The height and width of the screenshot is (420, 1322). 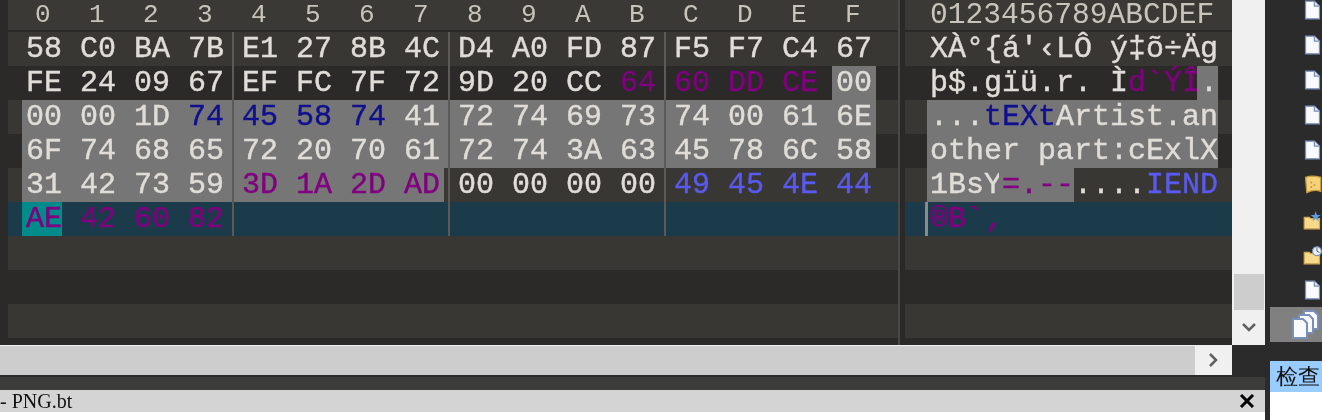 What do you see at coordinates (205, 15) in the screenshot?
I see `column-label: 3` at bounding box center [205, 15].